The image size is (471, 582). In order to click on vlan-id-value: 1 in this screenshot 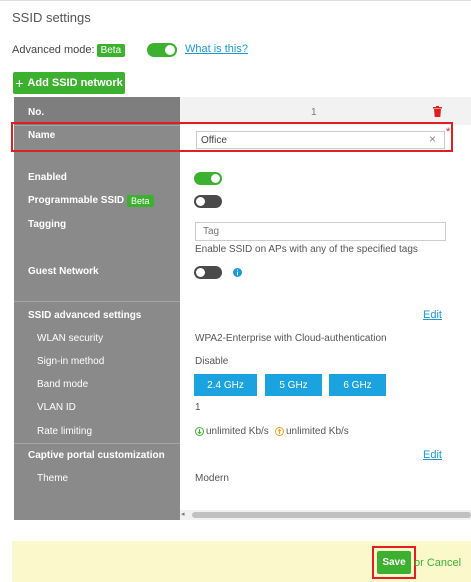, I will do `click(198, 407)`.